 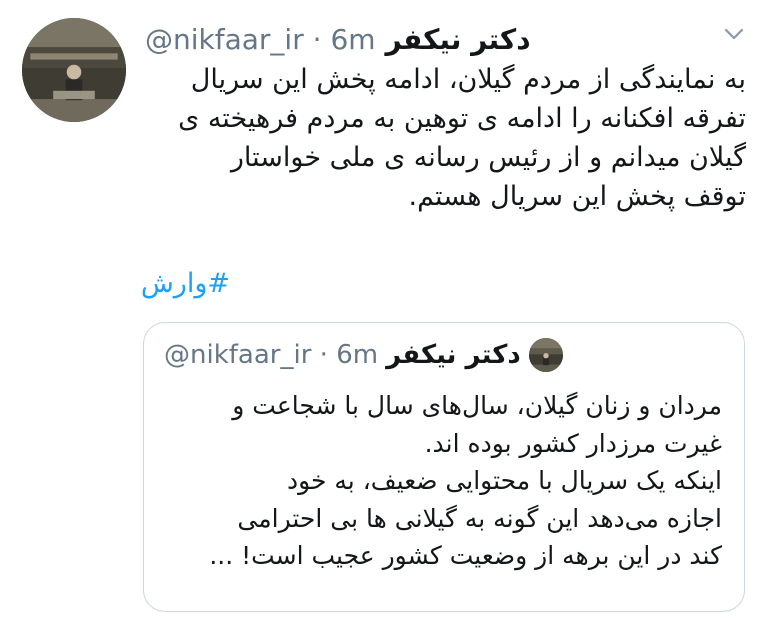 I want to click on quoted-avatar, so click(x=545, y=355).